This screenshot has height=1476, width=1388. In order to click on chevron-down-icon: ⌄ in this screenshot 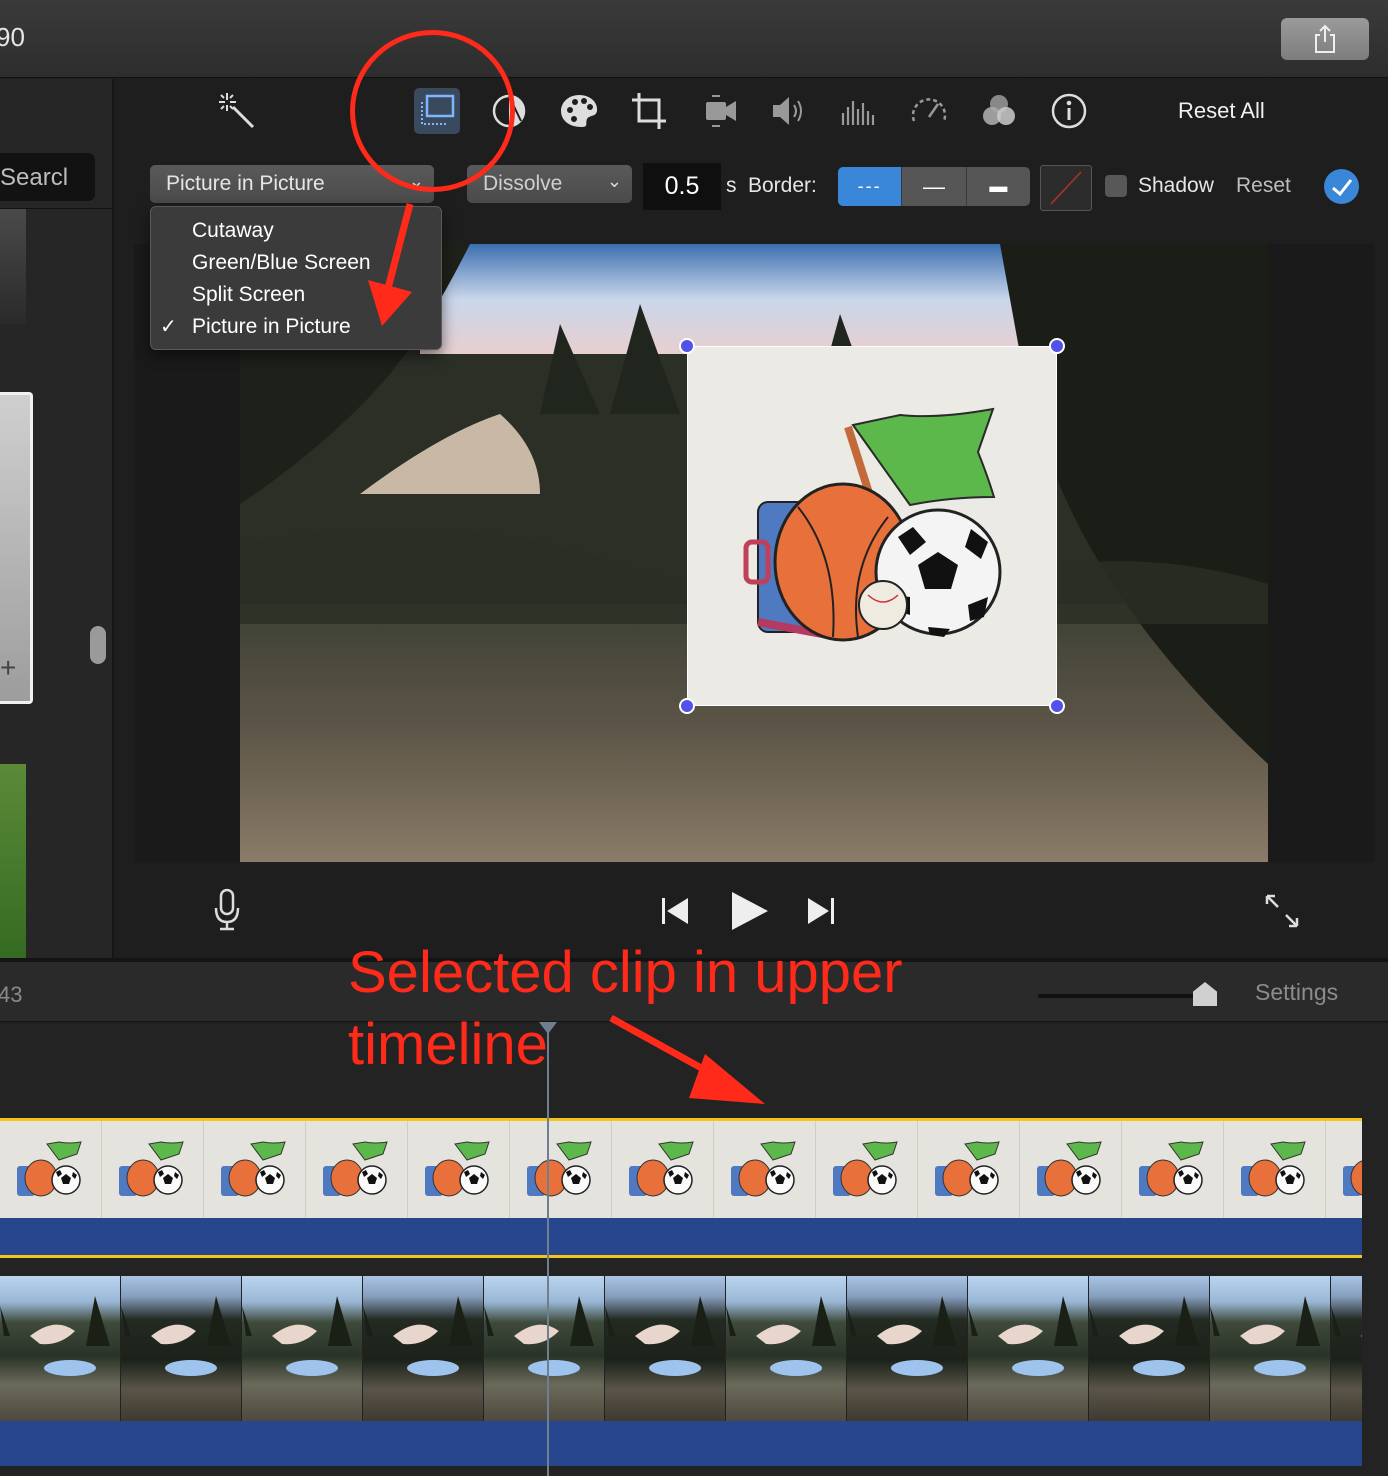, I will do `click(614, 181)`.